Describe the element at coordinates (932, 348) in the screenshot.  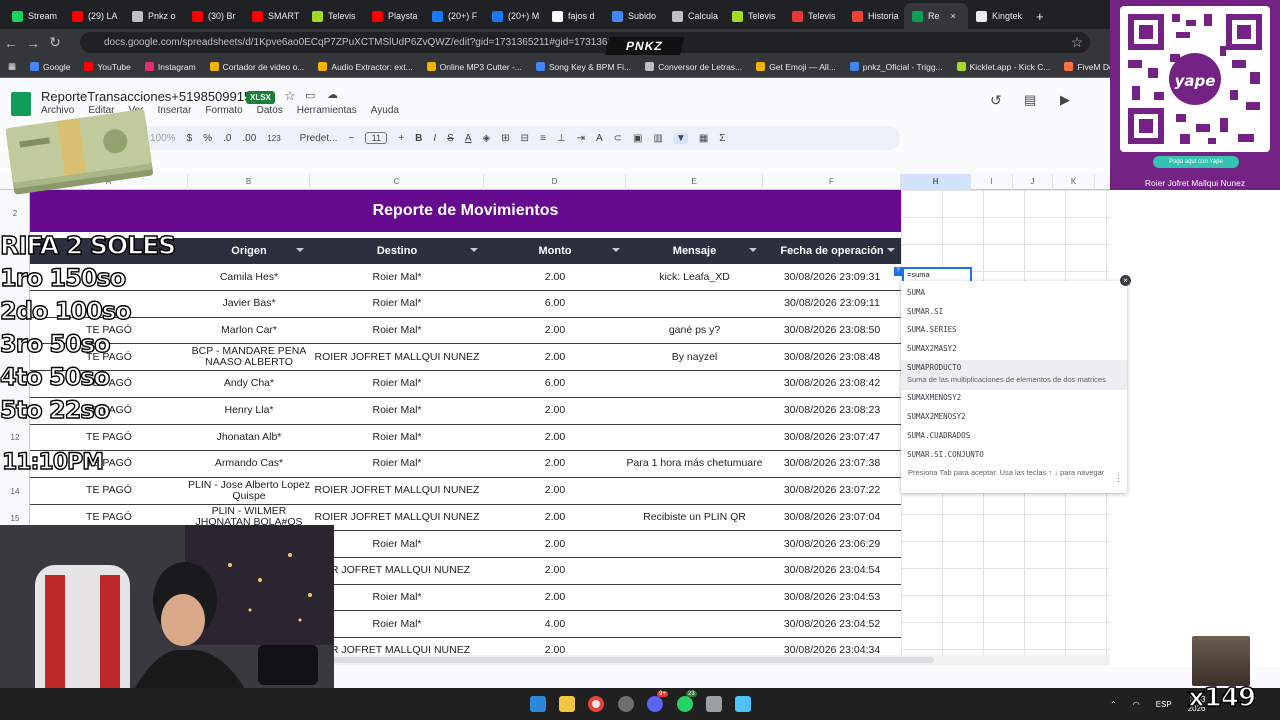
I see `suggestion-item: SUMAX2MASY2` at that location.